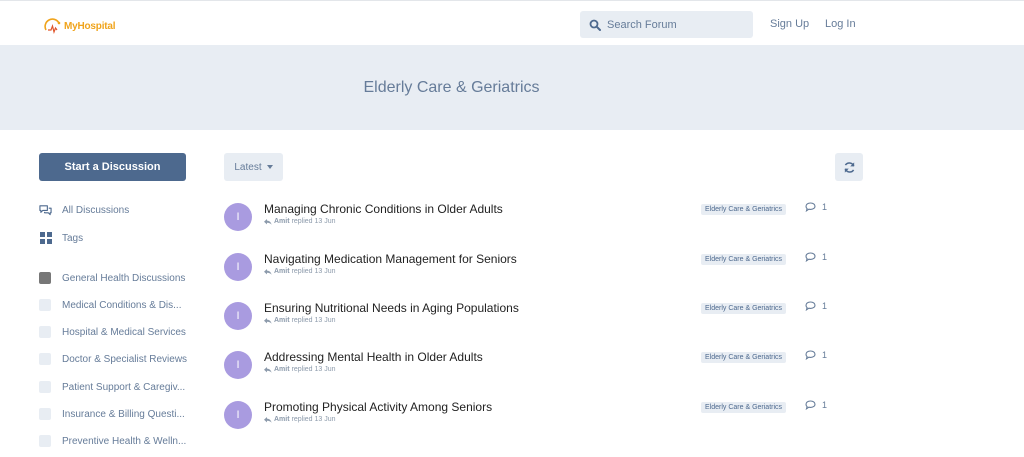 The image size is (1024, 457). What do you see at coordinates (512, 24) in the screenshot?
I see `site-header: MyHospital Search Forum Sign Up Log In` at bounding box center [512, 24].